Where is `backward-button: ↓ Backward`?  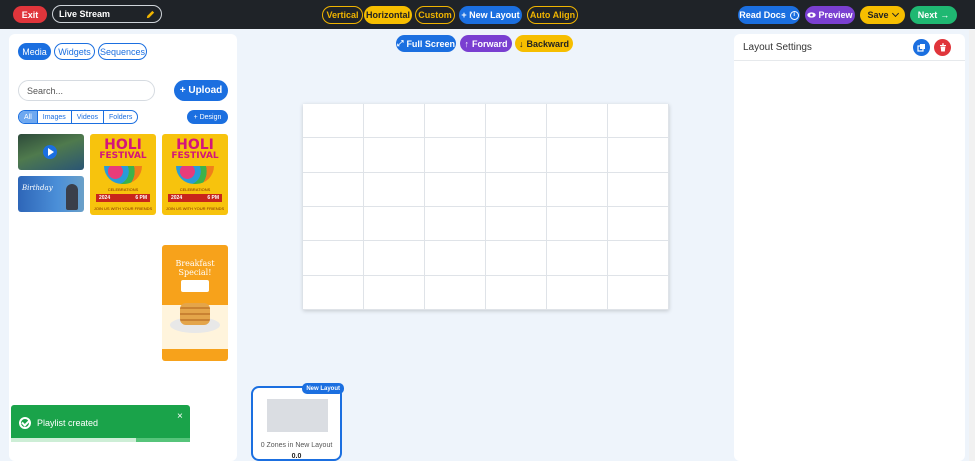
backward-button: ↓ Backward is located at coordinates (544, 43).